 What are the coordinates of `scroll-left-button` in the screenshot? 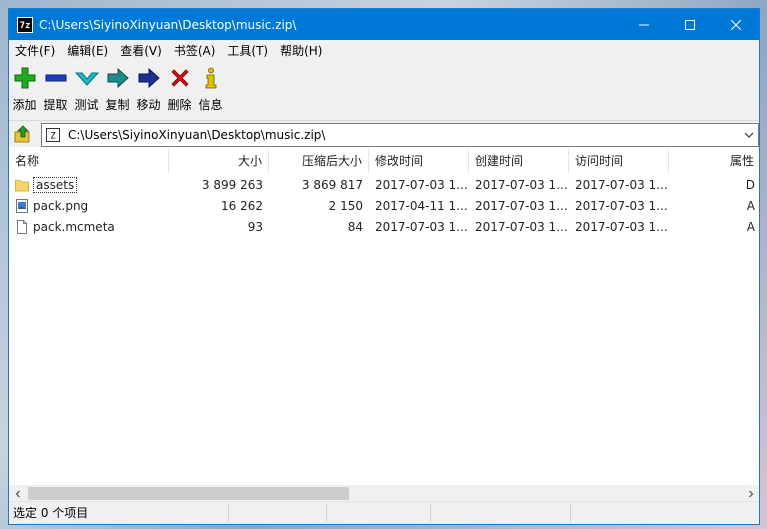 It's located at (17, 493).